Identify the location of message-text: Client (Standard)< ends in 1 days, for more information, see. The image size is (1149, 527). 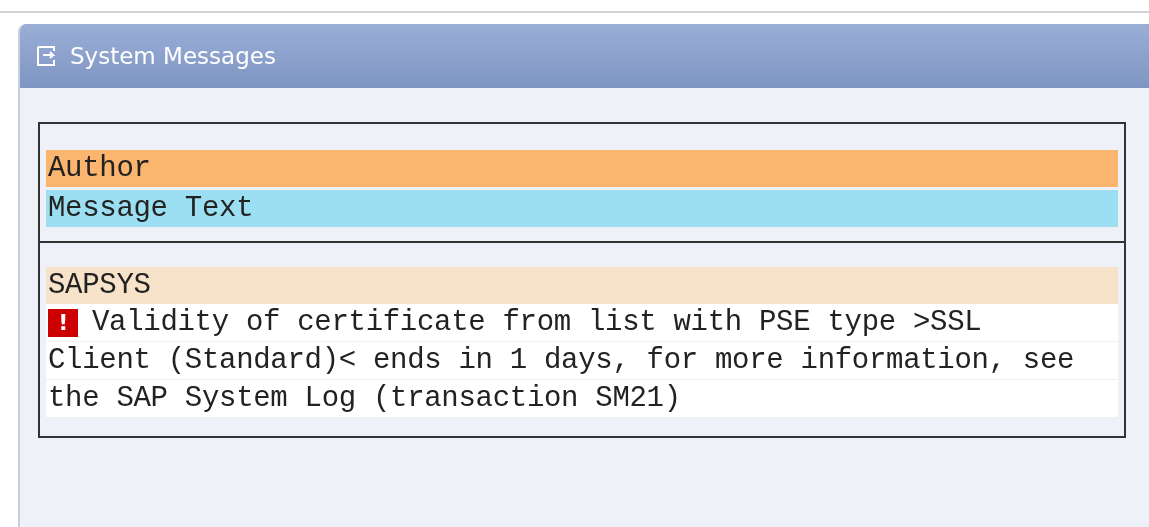
(561, 361).